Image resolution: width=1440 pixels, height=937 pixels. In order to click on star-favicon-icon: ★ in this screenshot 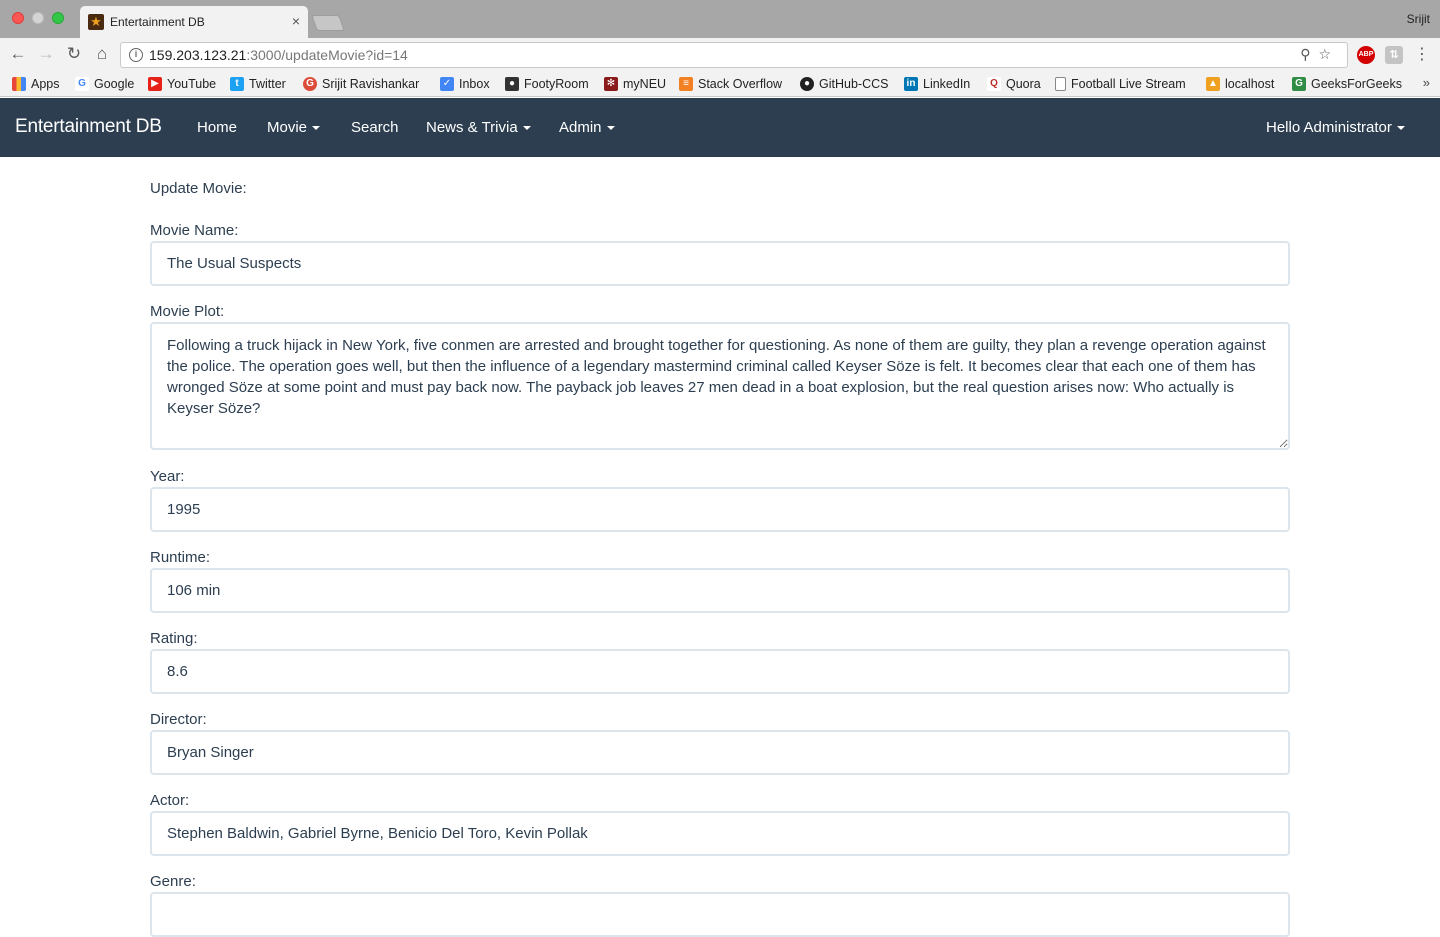, I will do `click(96, 22)`.